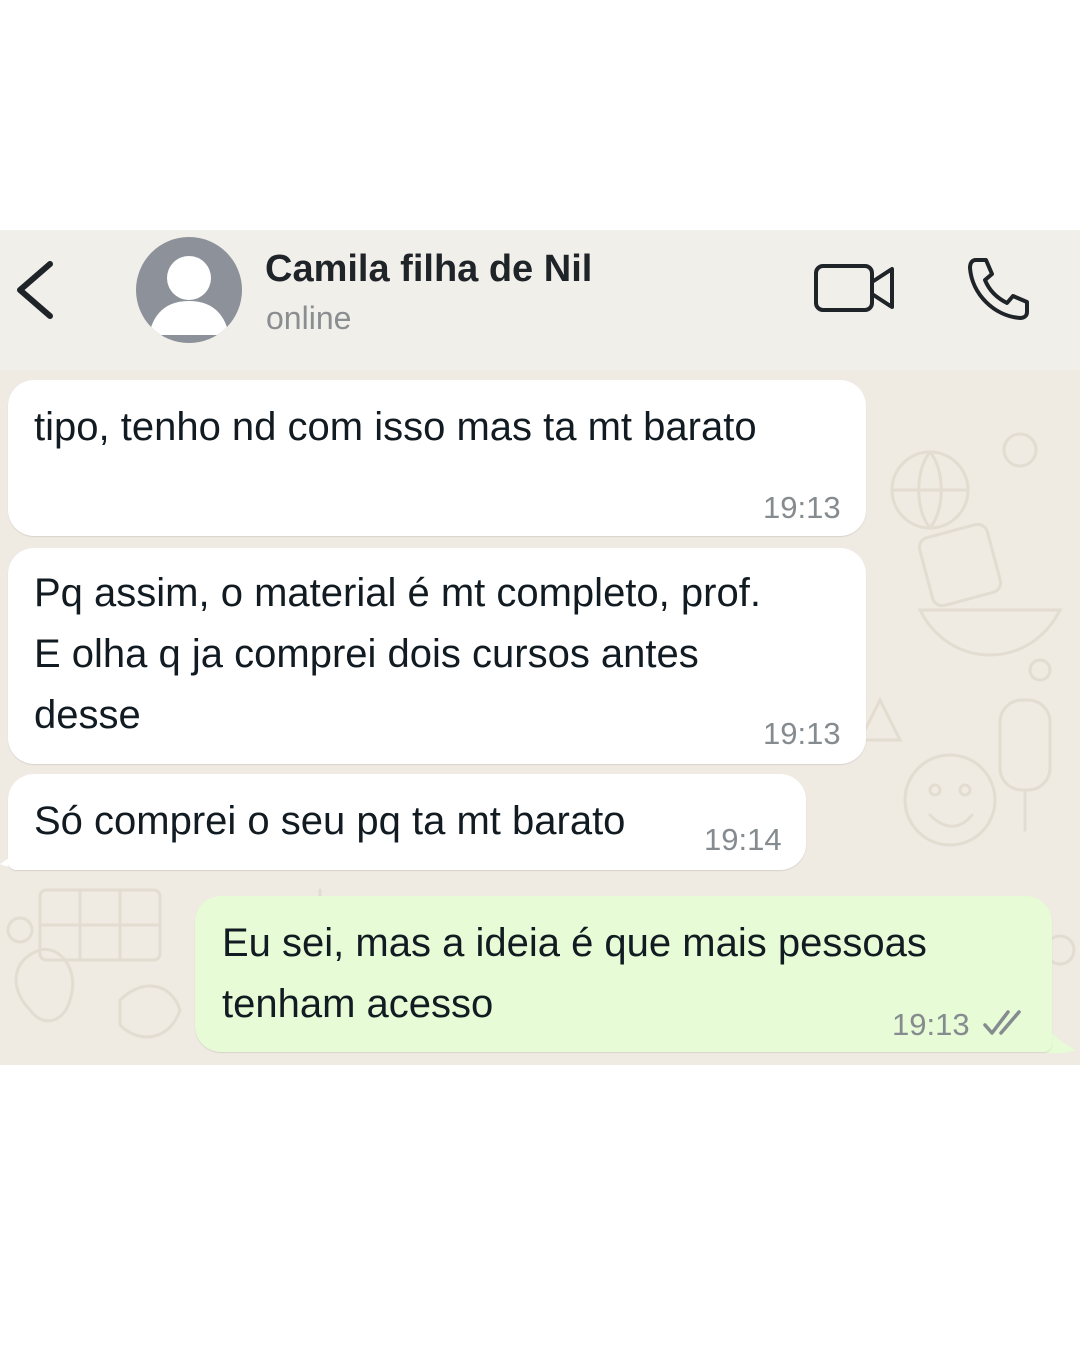  I want to click on message-bubble-incoming: Só comprei o seu pq ta mt barato 19:14, so click(407, 822).